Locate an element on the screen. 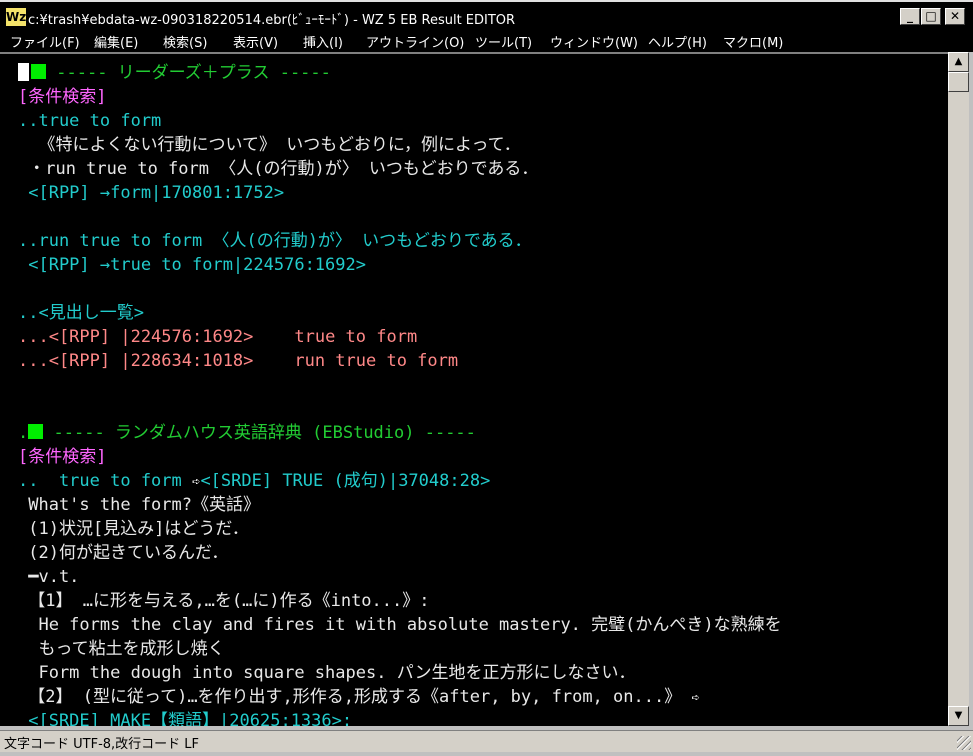 The height and width of the screenshot is (756, 973). entry-text: (2)何が起きているんだ． is located at coordinates (123, 553).